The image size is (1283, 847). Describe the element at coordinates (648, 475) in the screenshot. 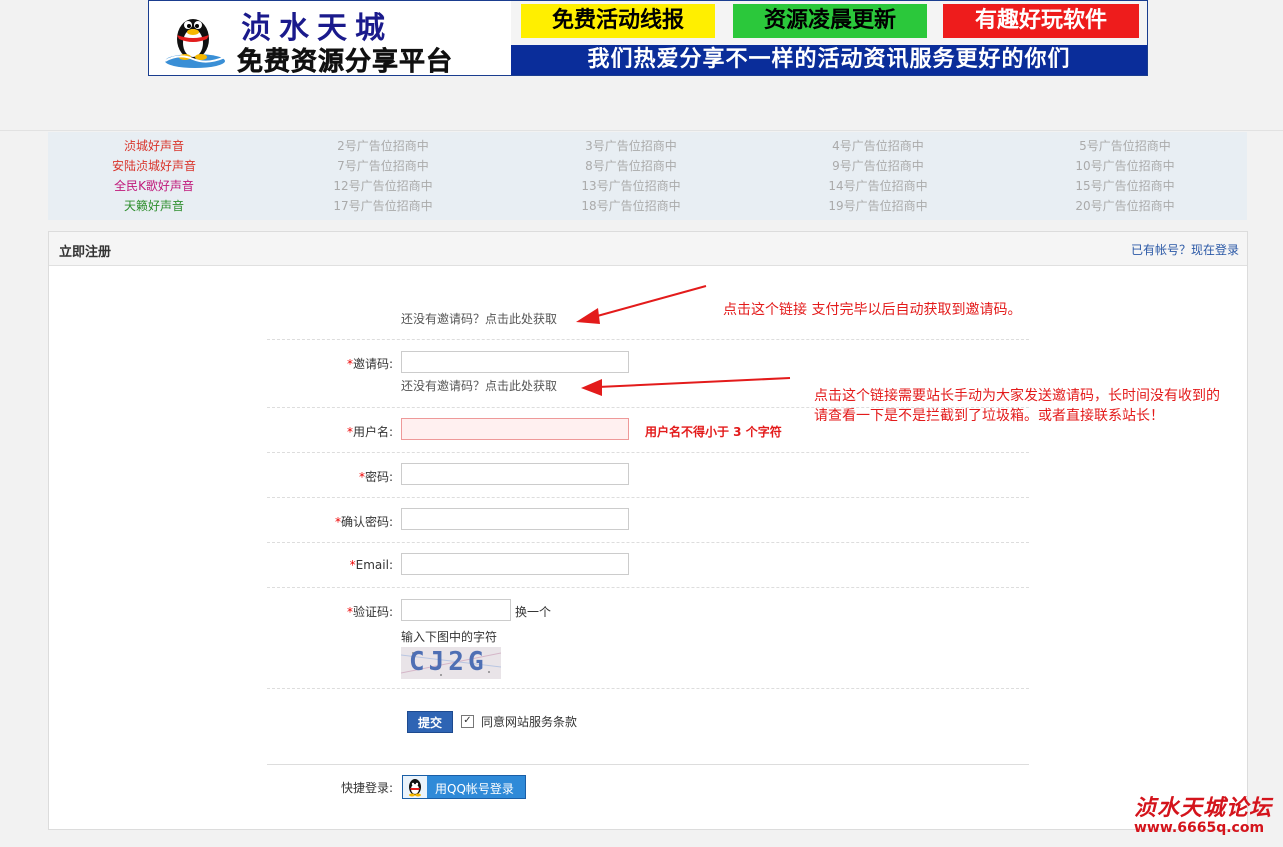

I see `password-row: *密码:` at that location.